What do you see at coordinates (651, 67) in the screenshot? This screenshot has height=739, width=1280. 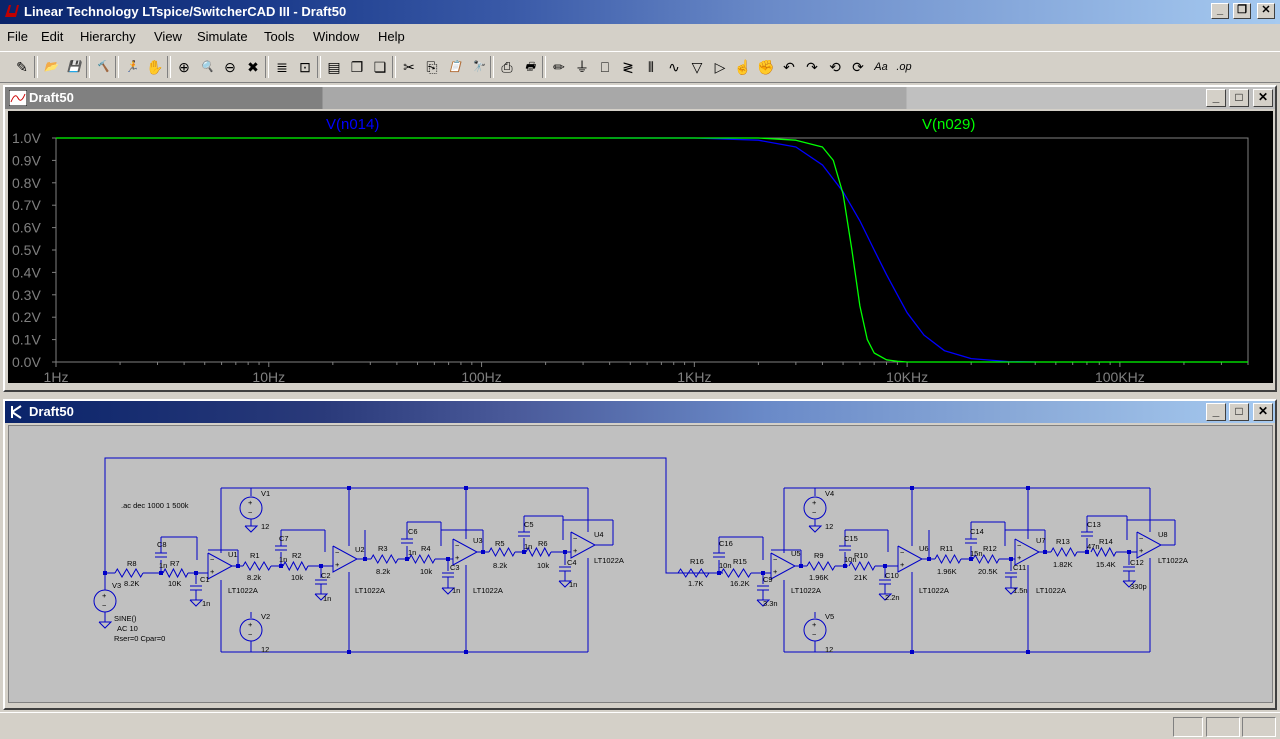 I see `capacitor-icon: ⫴` at bounding box center [651, 67].